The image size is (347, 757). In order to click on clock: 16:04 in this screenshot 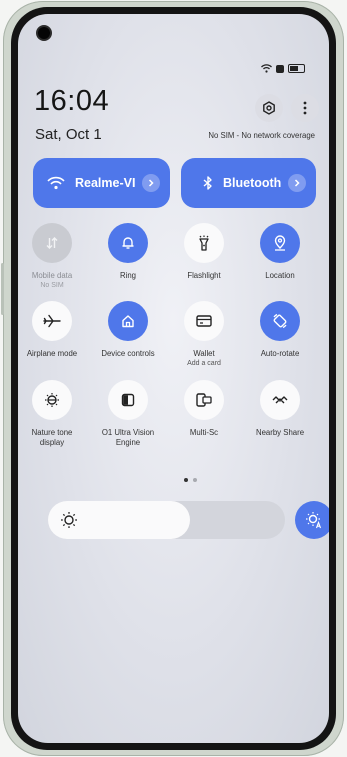, I will do `click(71, 101)`.